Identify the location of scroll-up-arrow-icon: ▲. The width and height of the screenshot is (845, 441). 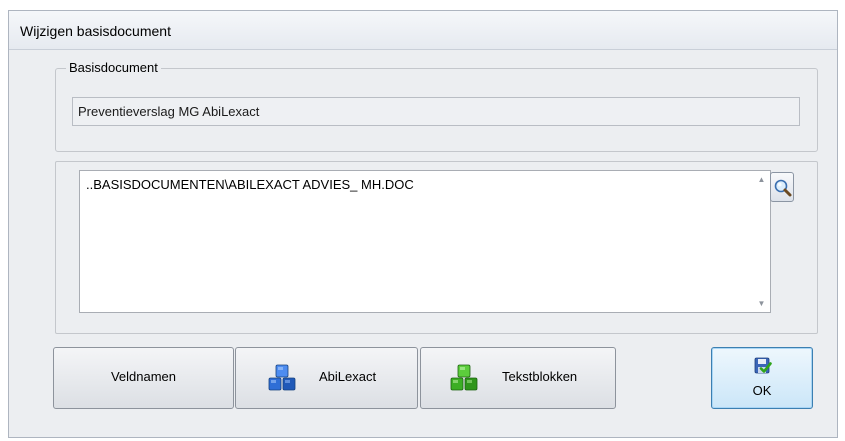
(761, 179).